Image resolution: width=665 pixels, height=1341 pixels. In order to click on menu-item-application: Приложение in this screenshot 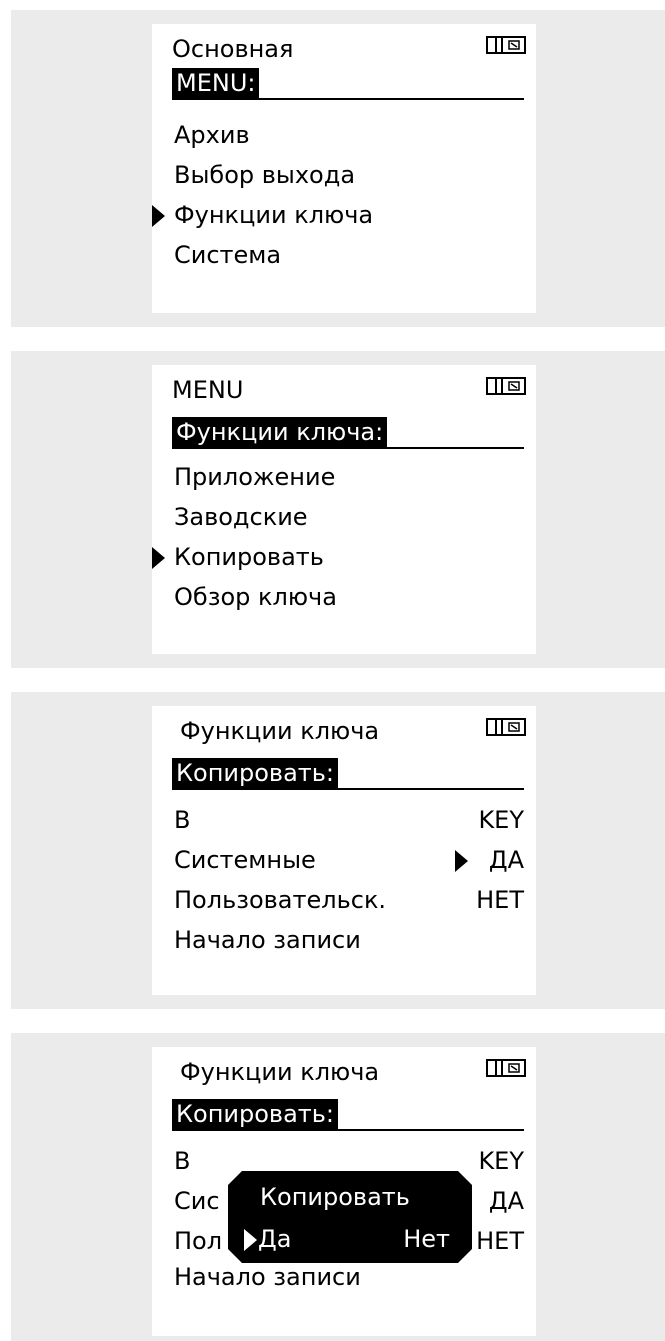, I will do `click(254, 477)`.